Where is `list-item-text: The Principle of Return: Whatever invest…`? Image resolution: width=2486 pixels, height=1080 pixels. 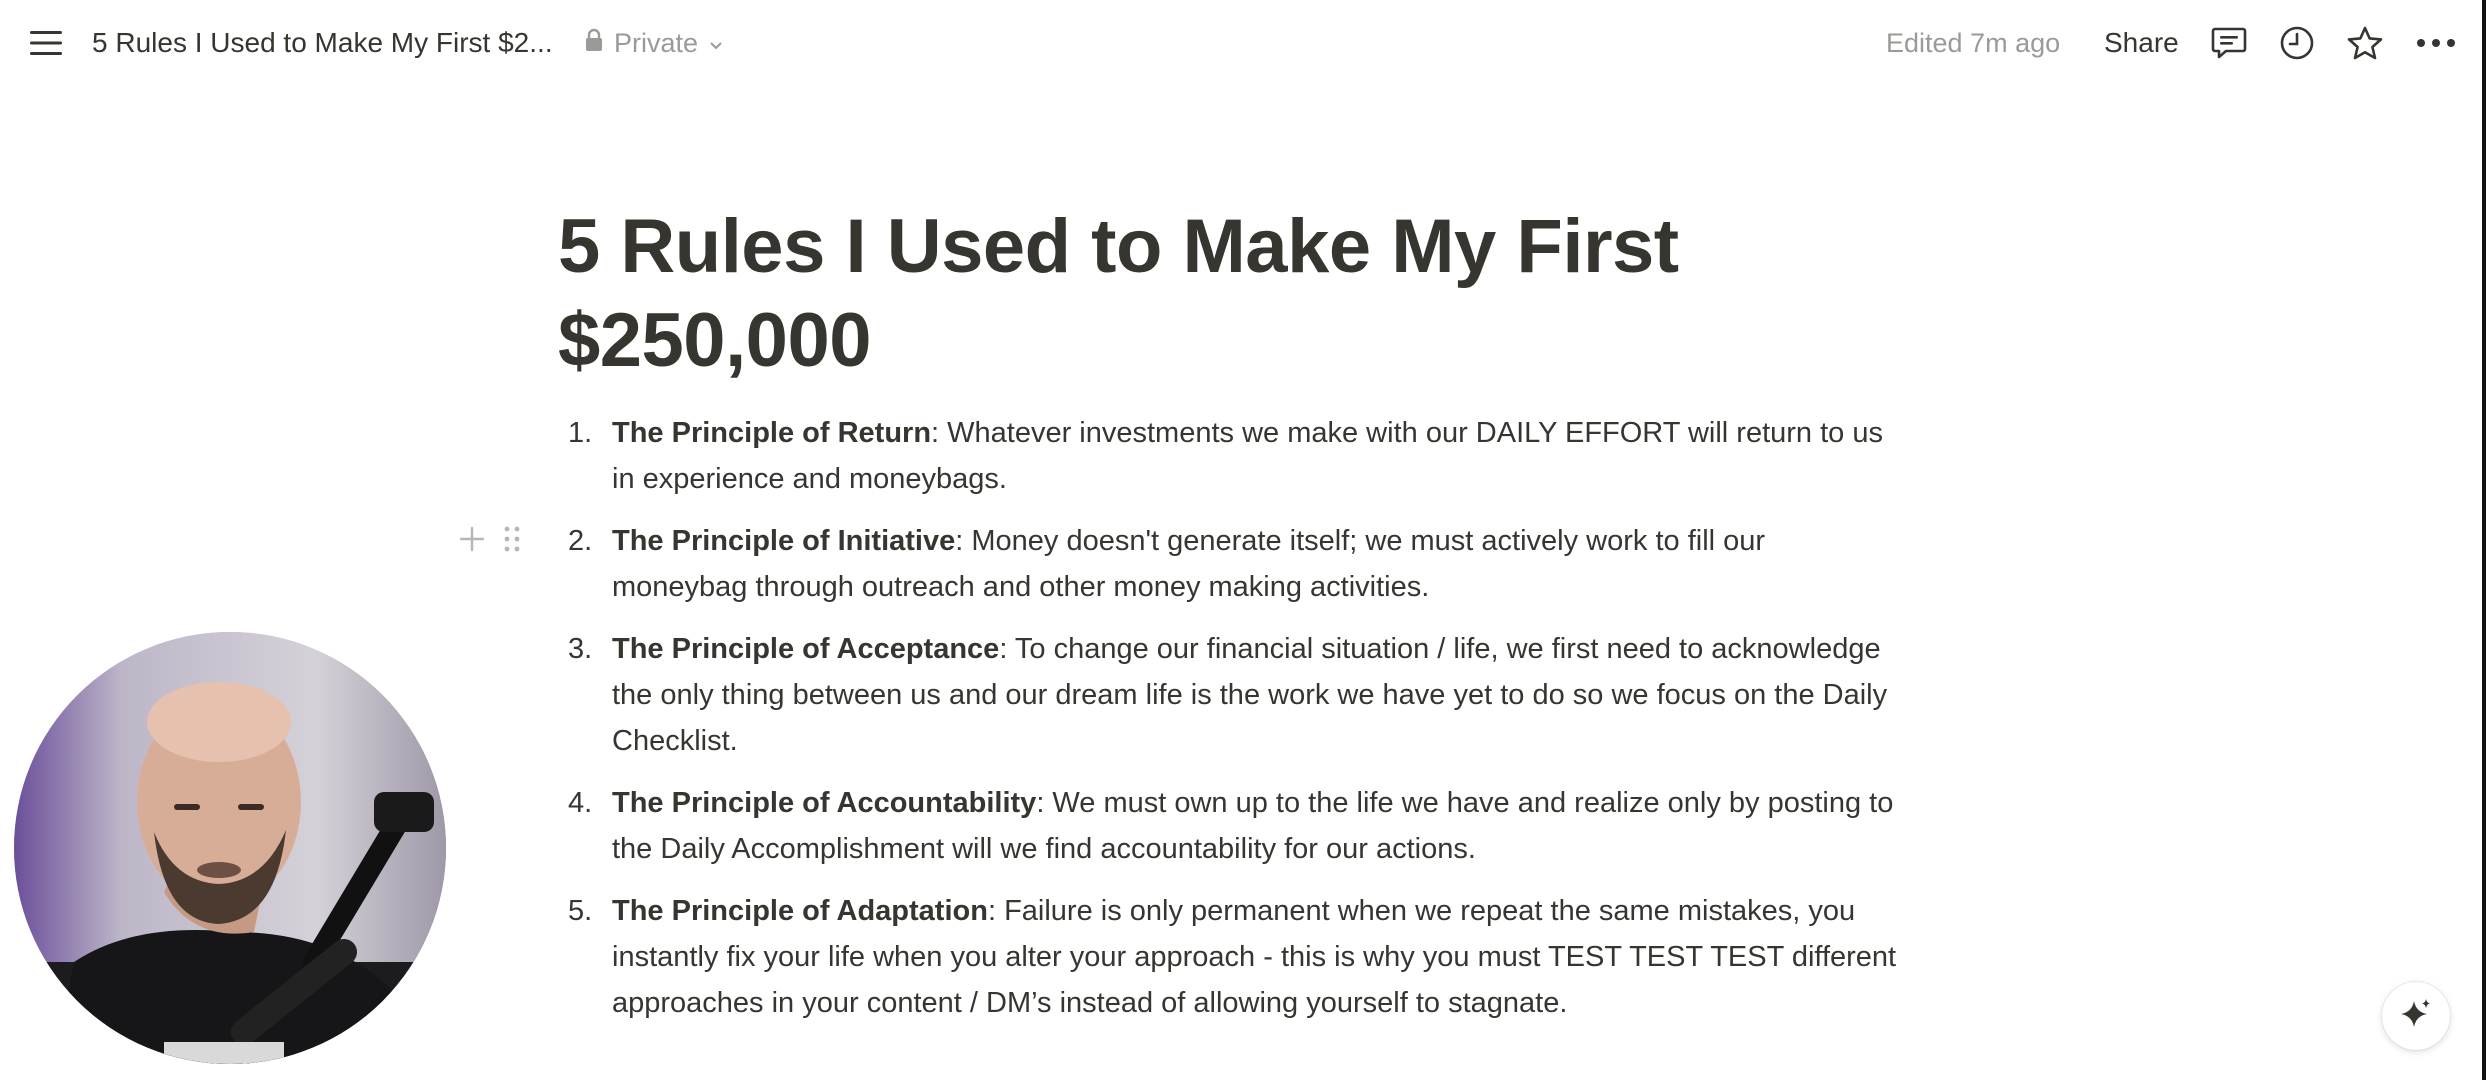 list-item-text: The Principle of Return: Whatever invest… is located at coordinates (1255, 456).